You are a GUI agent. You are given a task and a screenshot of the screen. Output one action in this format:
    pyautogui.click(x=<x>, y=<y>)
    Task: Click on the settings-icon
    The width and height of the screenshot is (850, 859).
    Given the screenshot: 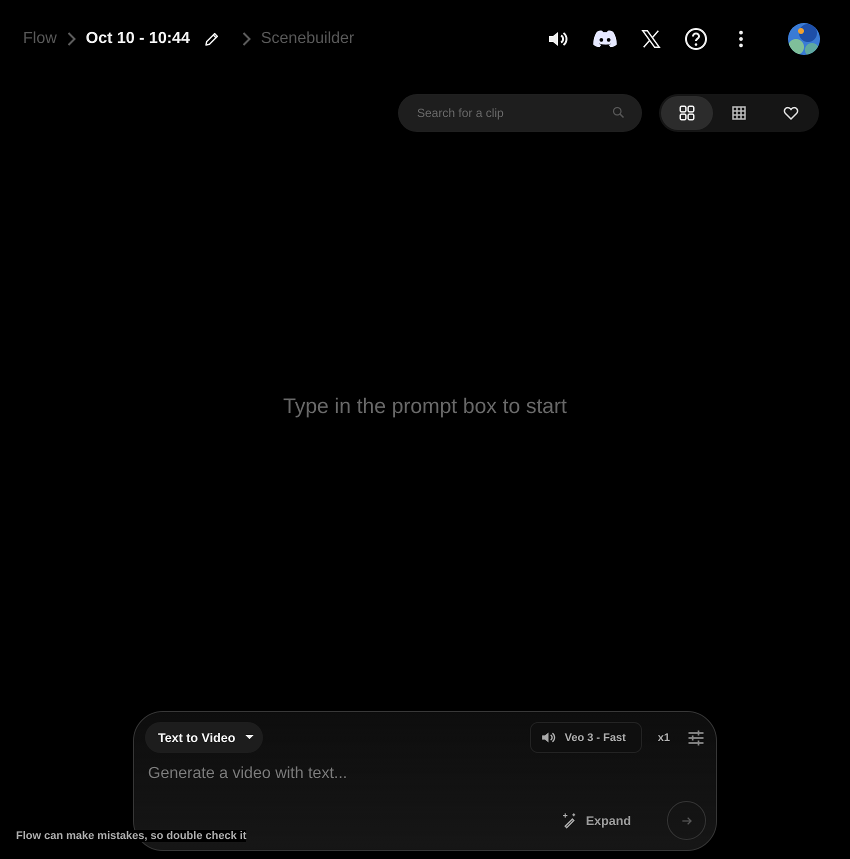 What is the action you would take?
    pyautogui.click(x=696, y=738)
    